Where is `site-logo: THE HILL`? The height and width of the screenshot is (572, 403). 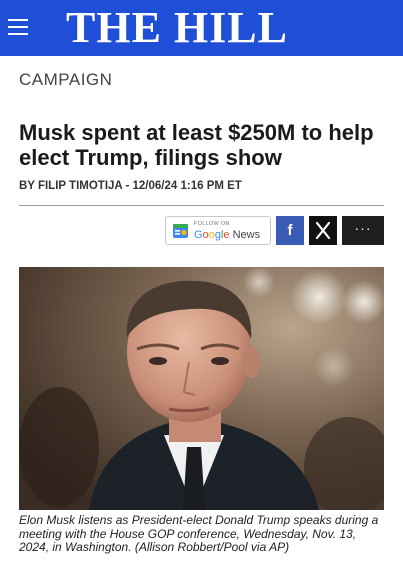
site-logo: THE HILL is located at coordinates (201, 28).